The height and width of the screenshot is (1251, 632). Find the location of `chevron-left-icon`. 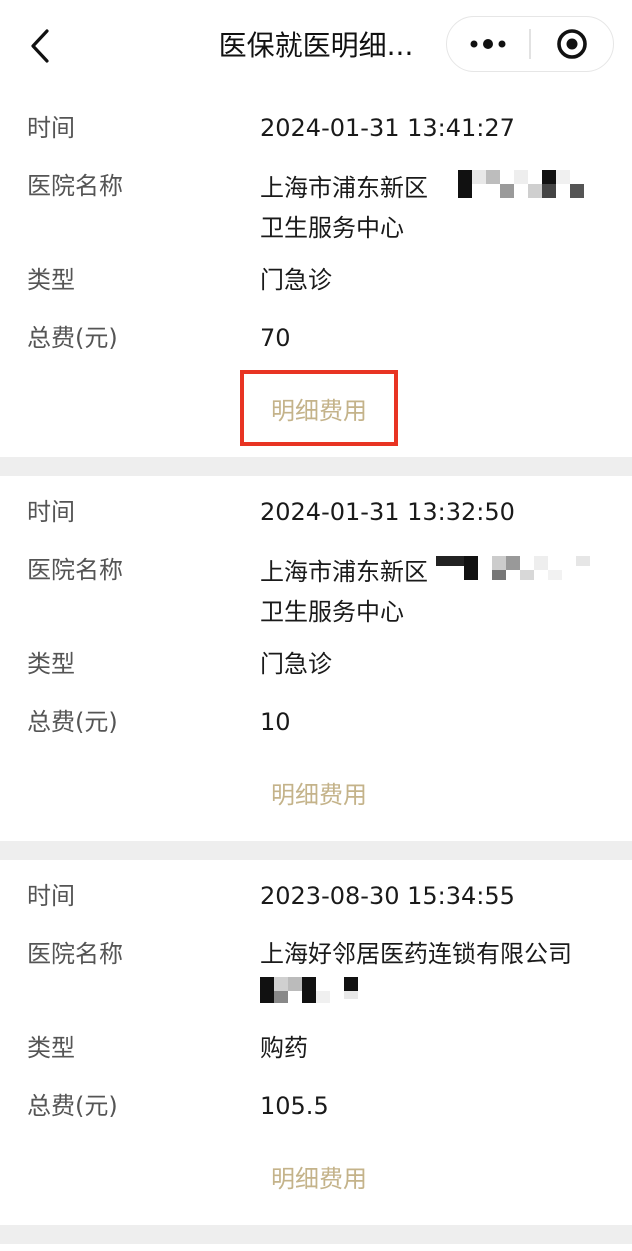

chevron-left-icon is located at coordinates (40, 46).